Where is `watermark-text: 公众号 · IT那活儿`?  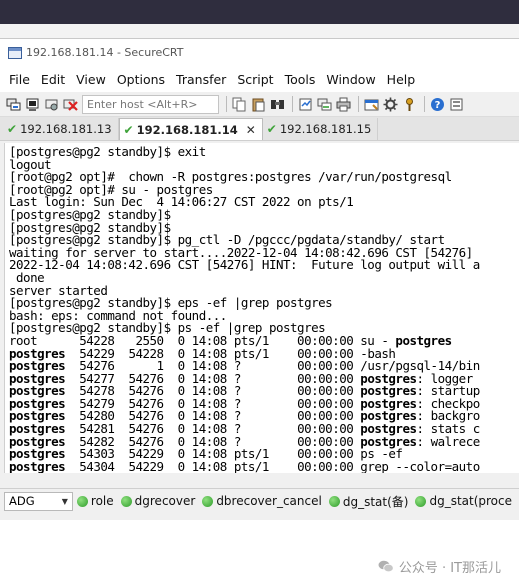
watermark-text: 公众号 · IT那活儿 is located at coordinates (449, 568).